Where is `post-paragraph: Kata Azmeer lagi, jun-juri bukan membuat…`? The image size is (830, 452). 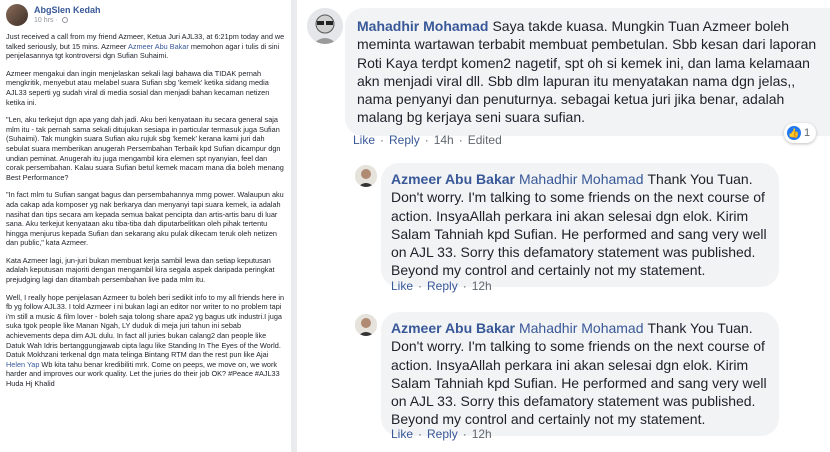 post-paragraph: Kata Azmeer lagi, jun-juri bukan membuat… is located at coordinates (140, 270).